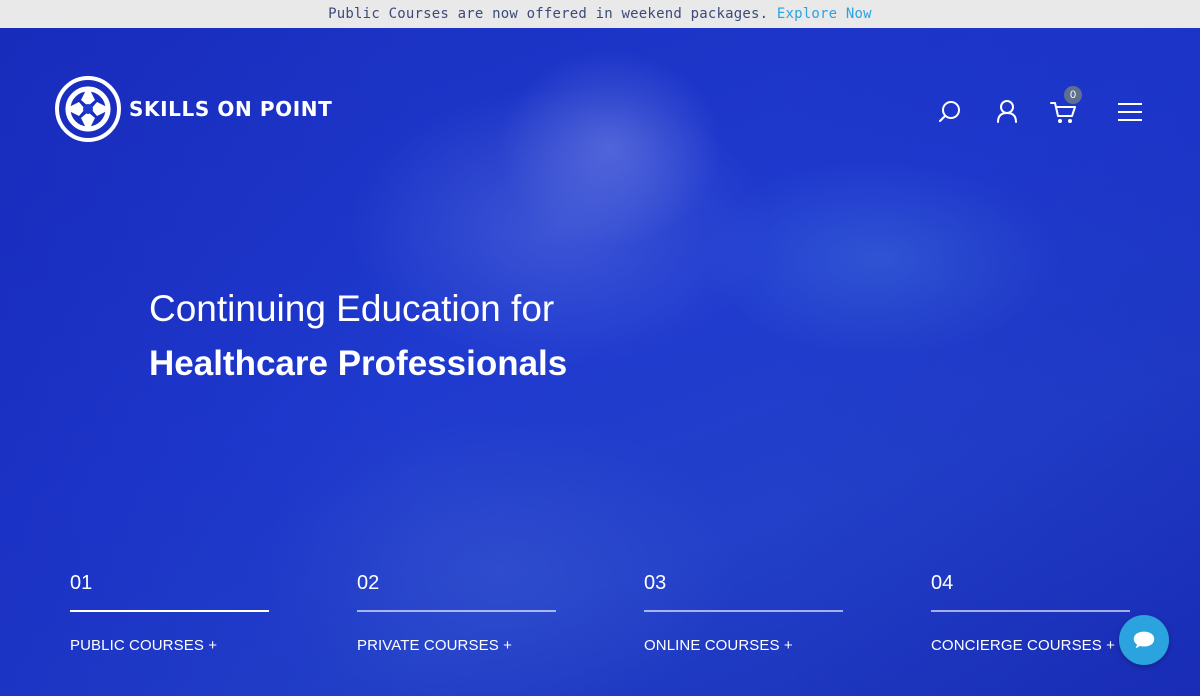  Describe the element at coordinates (1040, 108) in the screenshot. I see `header-actions: 0` at that location.